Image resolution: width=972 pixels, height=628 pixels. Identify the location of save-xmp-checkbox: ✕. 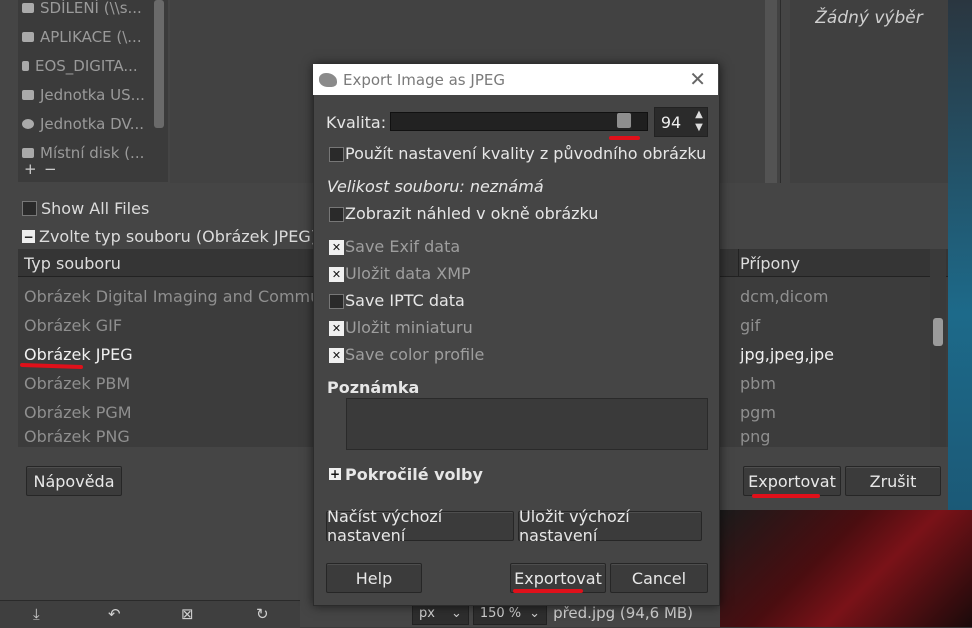
(336, 274).